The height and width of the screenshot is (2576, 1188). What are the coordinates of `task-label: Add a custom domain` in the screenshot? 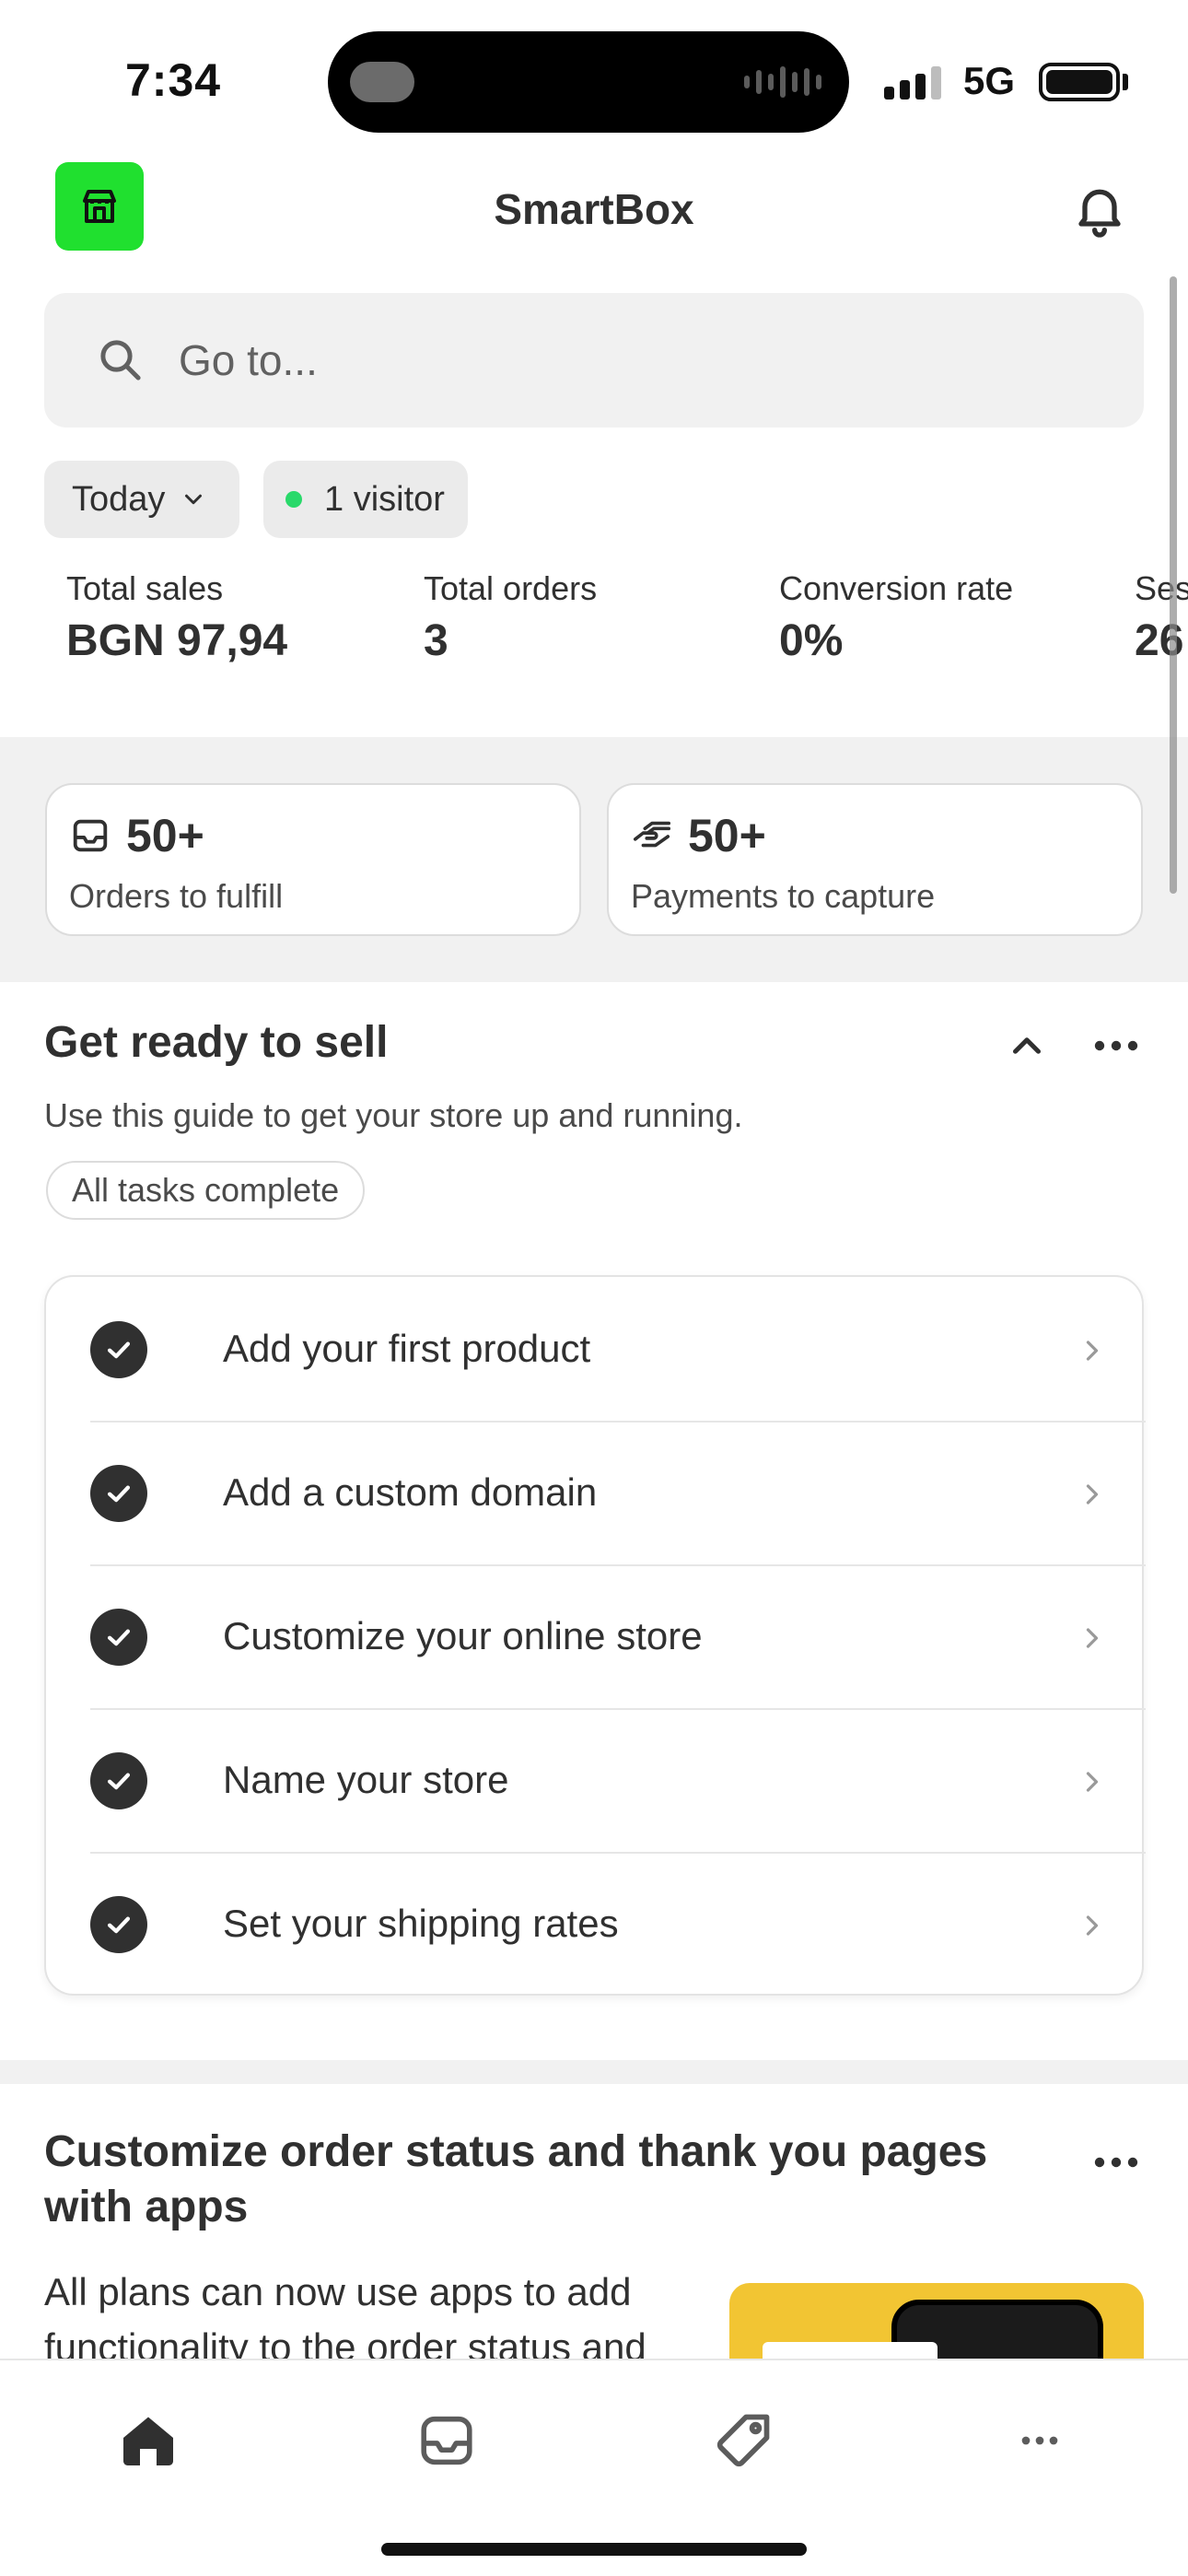 It's located at (410, 1492).